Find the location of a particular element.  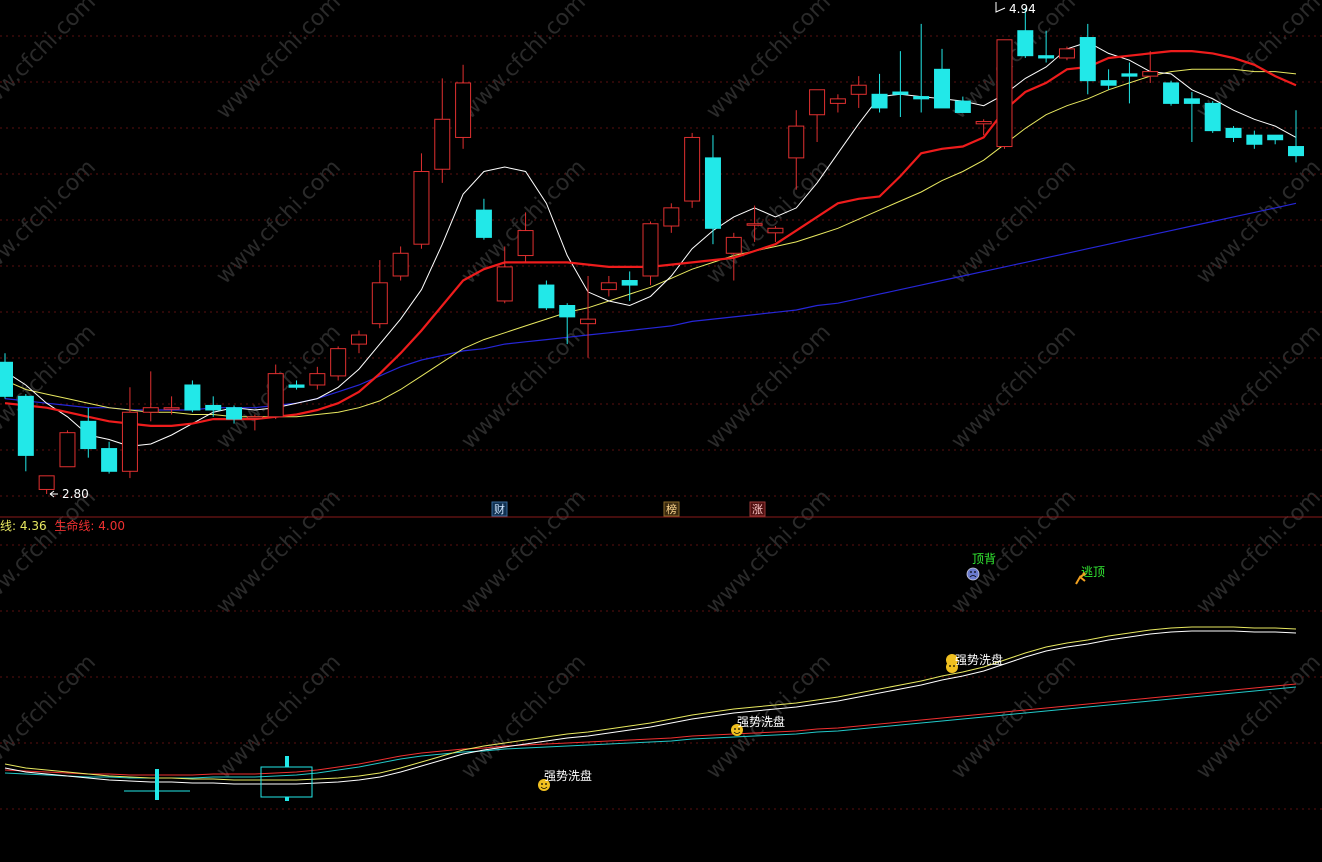

low-price-label: 2.80 is located at coordinates (75, 494).